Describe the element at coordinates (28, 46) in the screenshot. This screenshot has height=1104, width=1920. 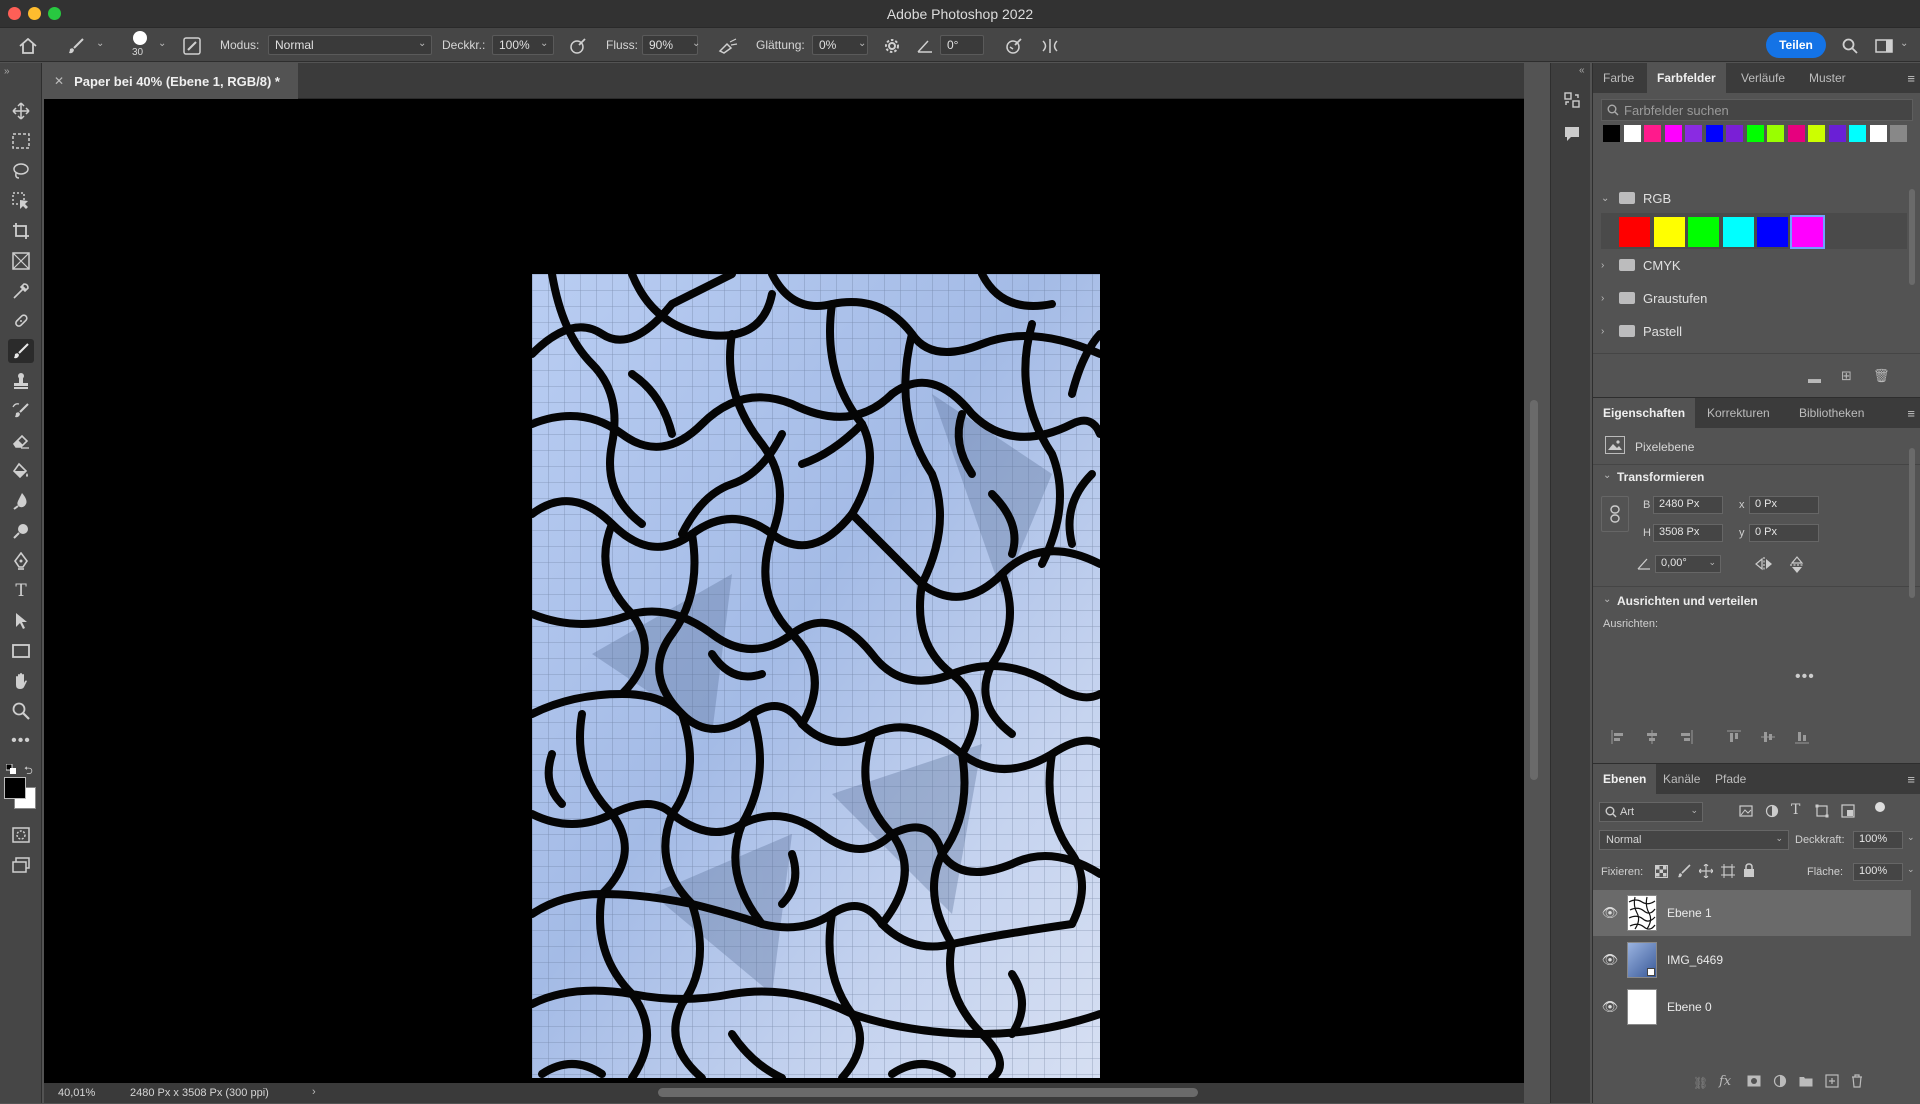
I see `home-icon` at that location.